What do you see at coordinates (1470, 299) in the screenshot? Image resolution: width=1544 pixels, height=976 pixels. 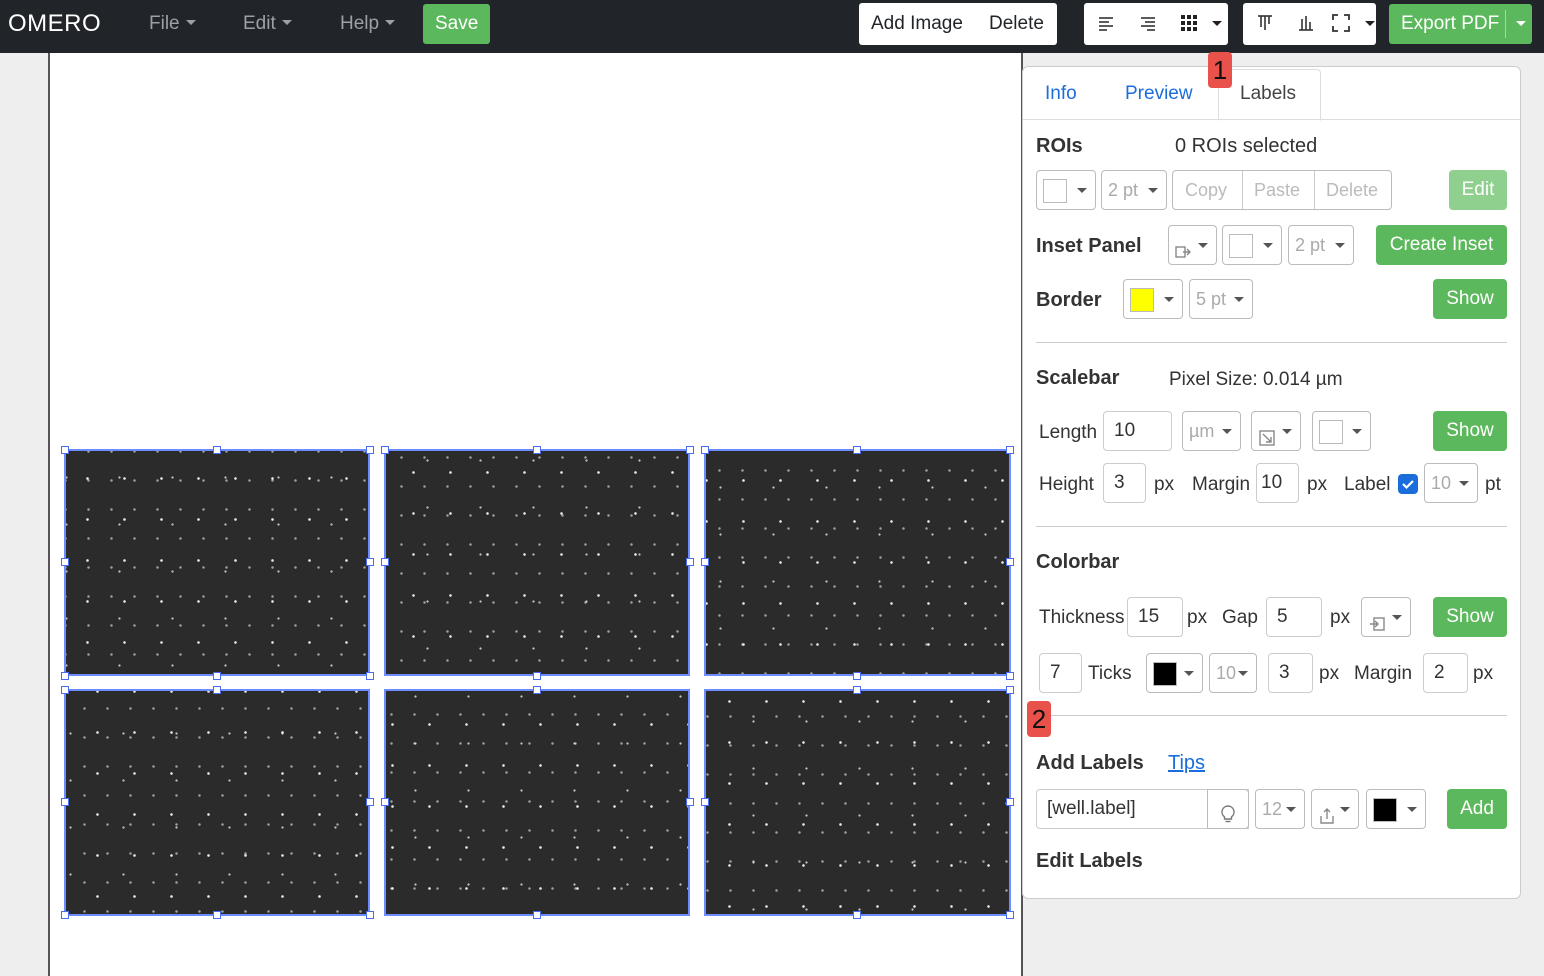 I see `border-show-button: Show` at bounding box center [1470, 299].